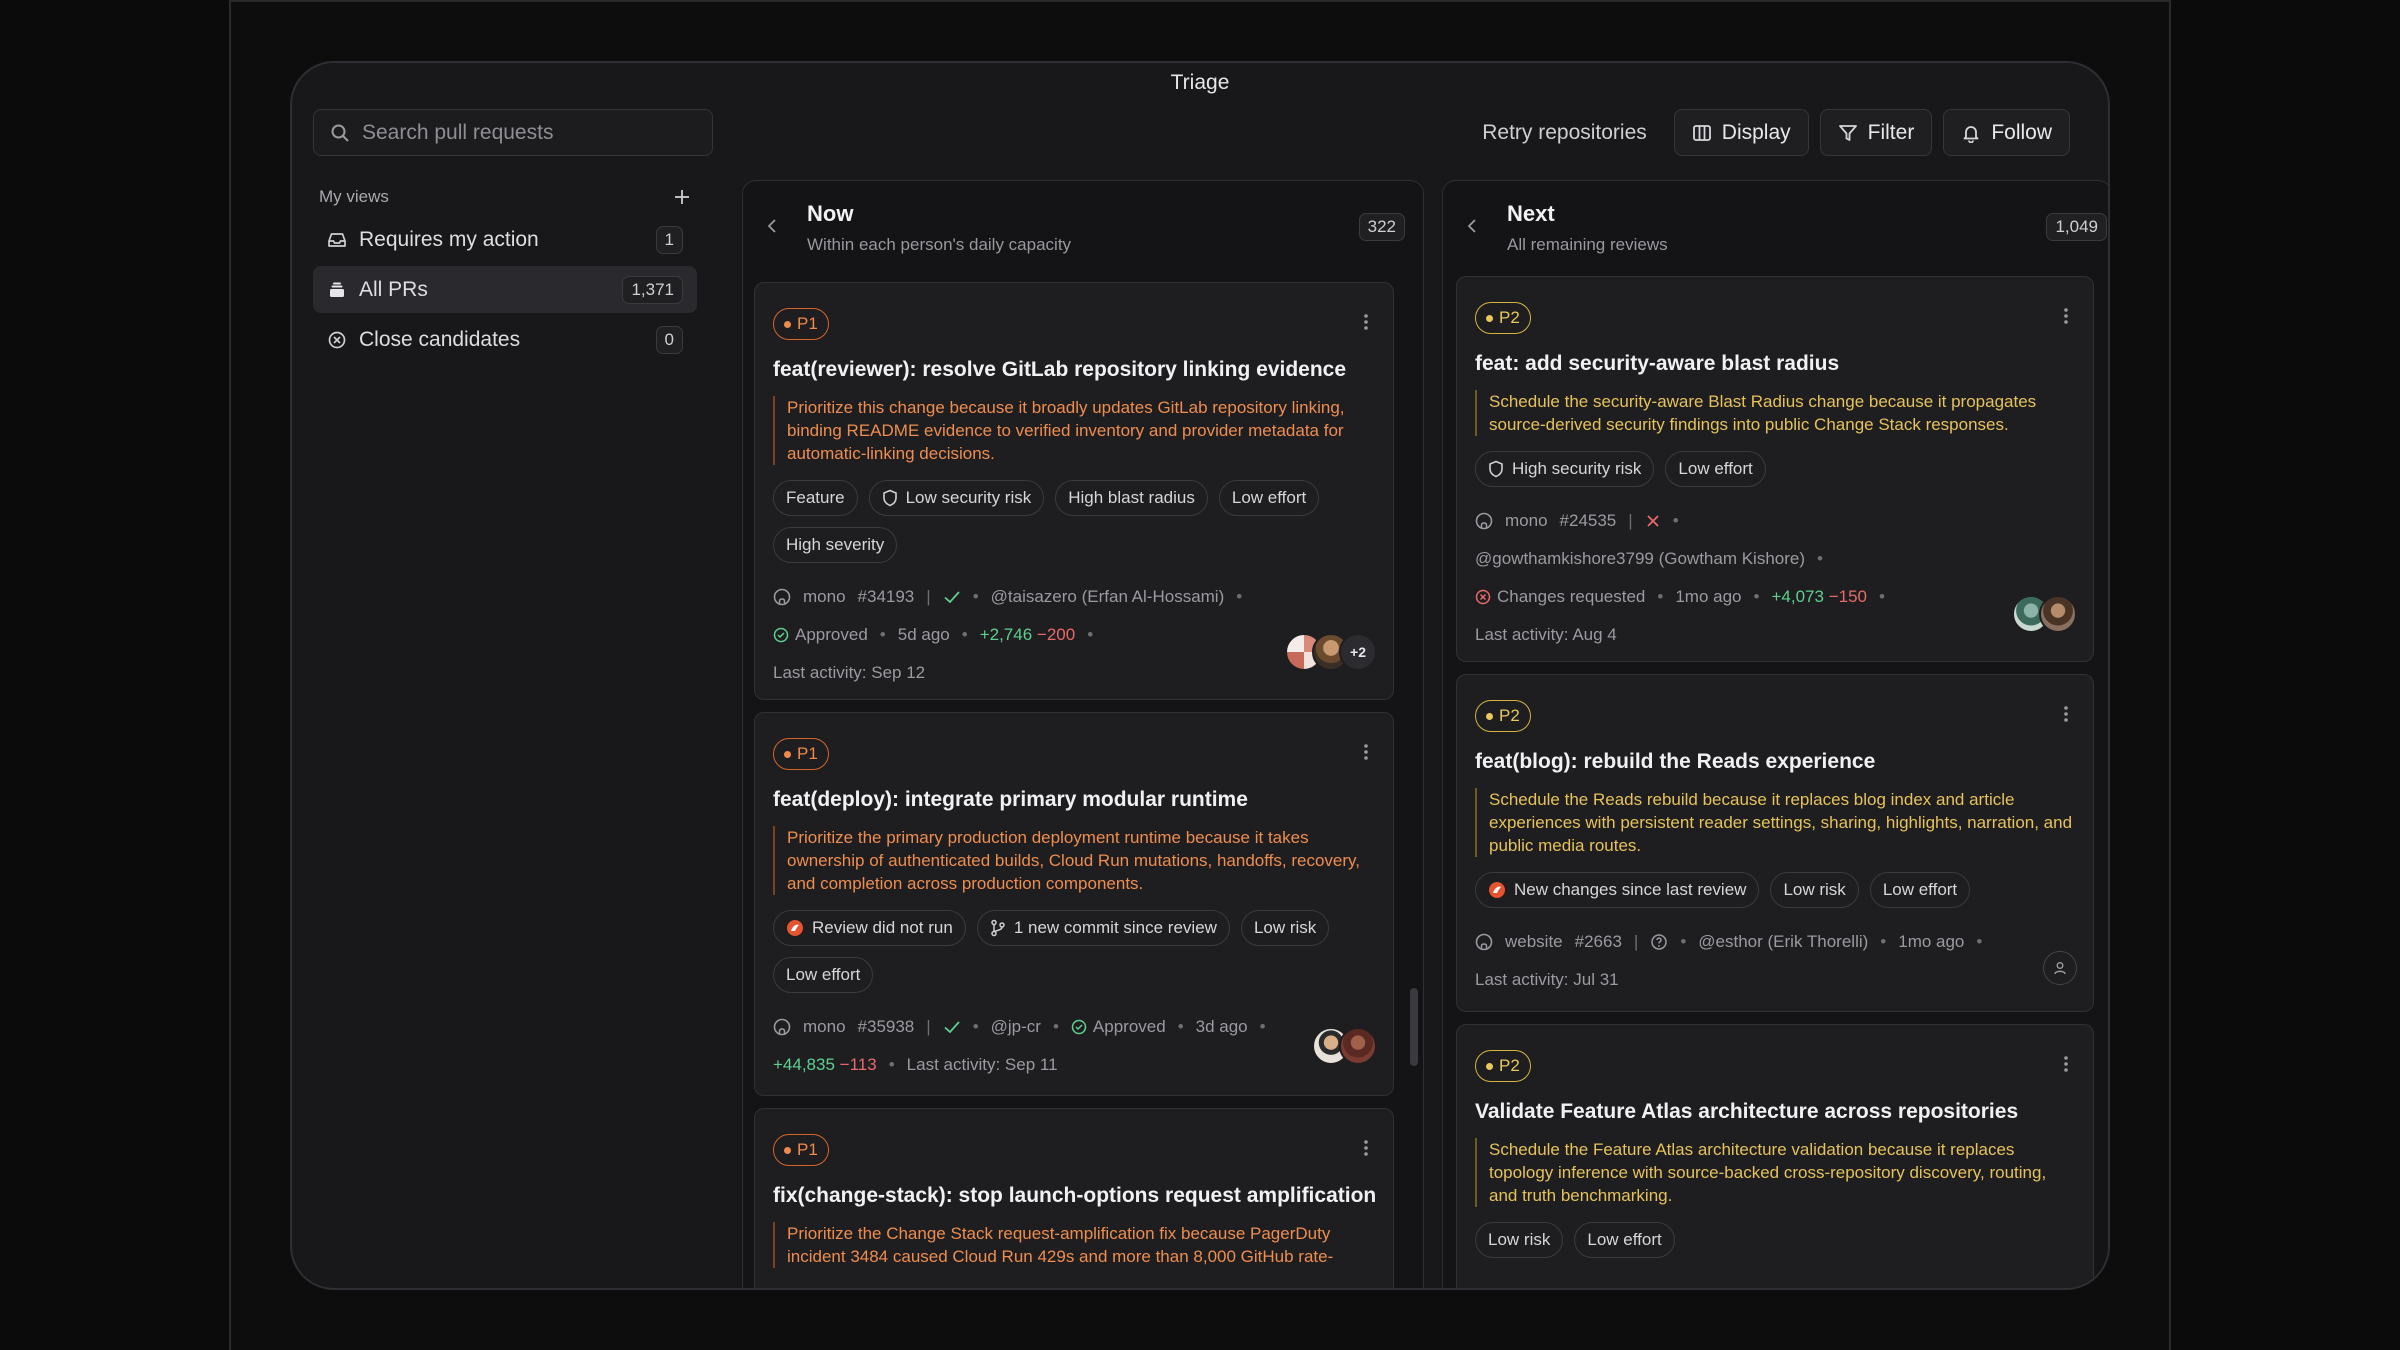  Describe the element at coordinates (1016, 1027) in the screenshot. I see `pr-author: @jp-cr` at that location.